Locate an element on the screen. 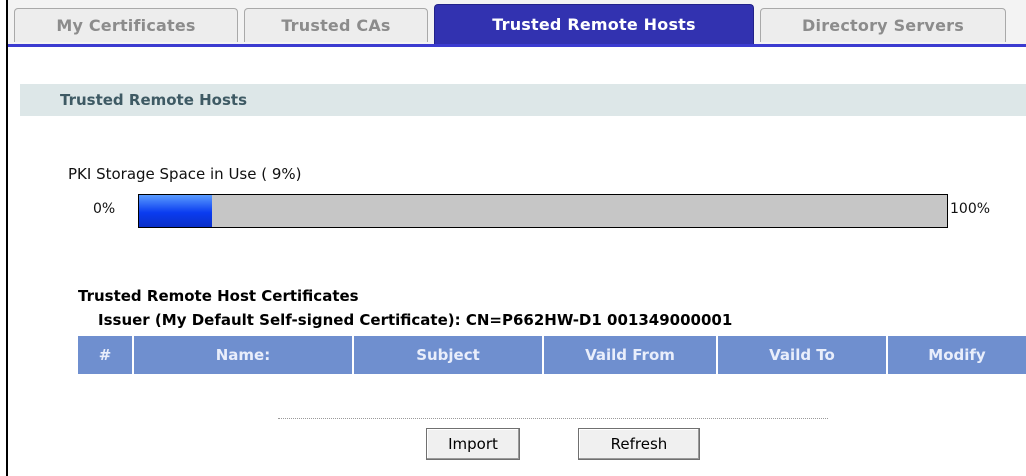  certificates-title: Trusted Remote Host Certificates is located at coordinates (218, 296).